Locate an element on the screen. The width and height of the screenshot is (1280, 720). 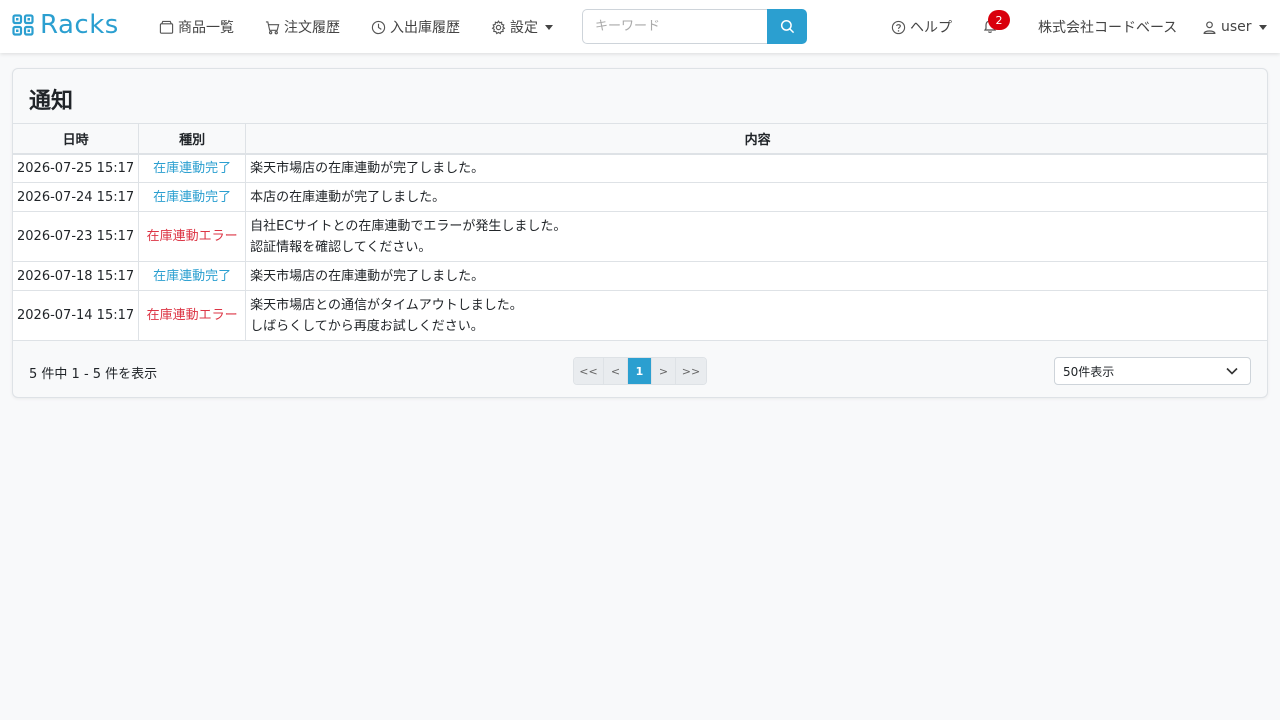
pagination: << <1 > >> is located at coordinates (640, 371).